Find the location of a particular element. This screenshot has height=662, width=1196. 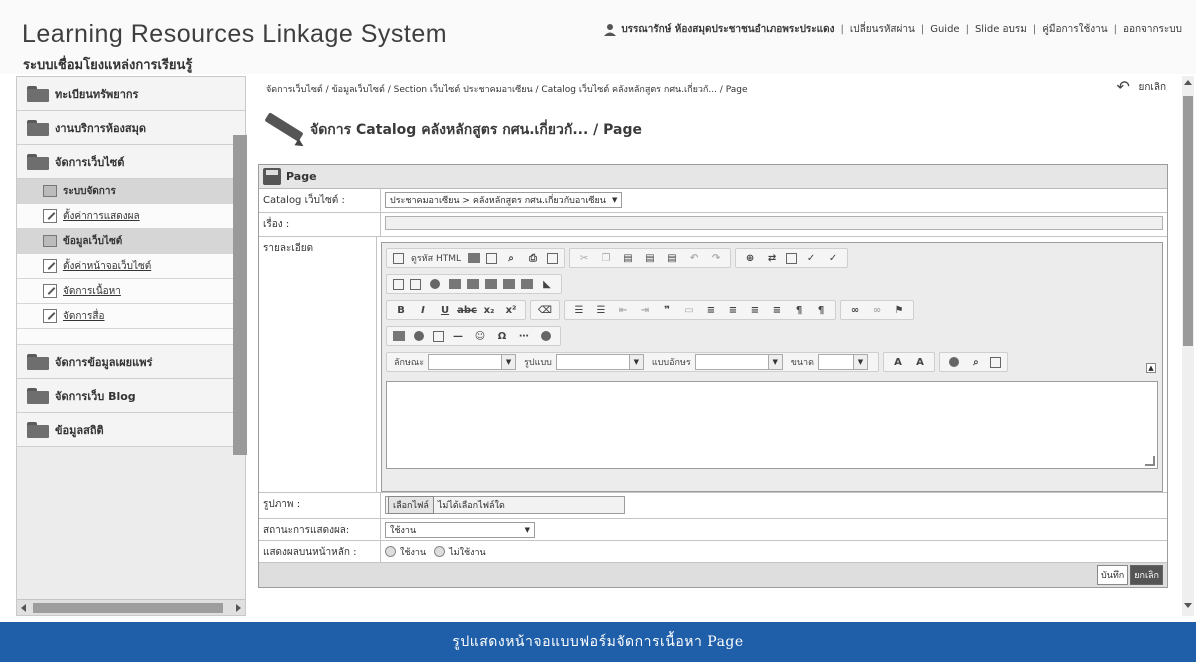

undo-icon: ↶ is located at coordinates (694, 258).